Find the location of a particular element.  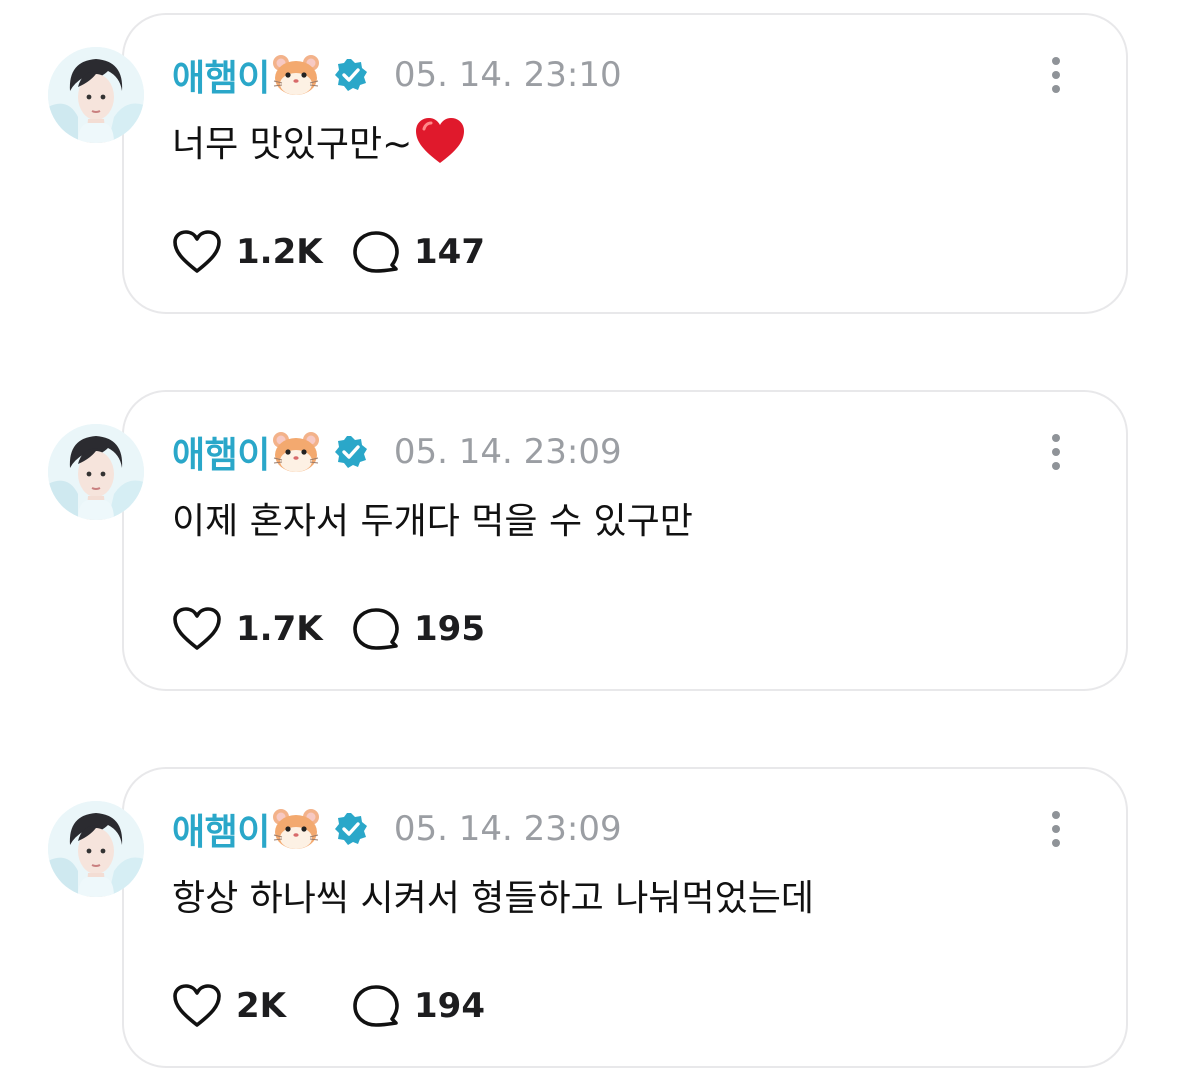

post-body: 이제 혼자서 두개다 먹을 수 있구만 is located at coordinates (432, 518).